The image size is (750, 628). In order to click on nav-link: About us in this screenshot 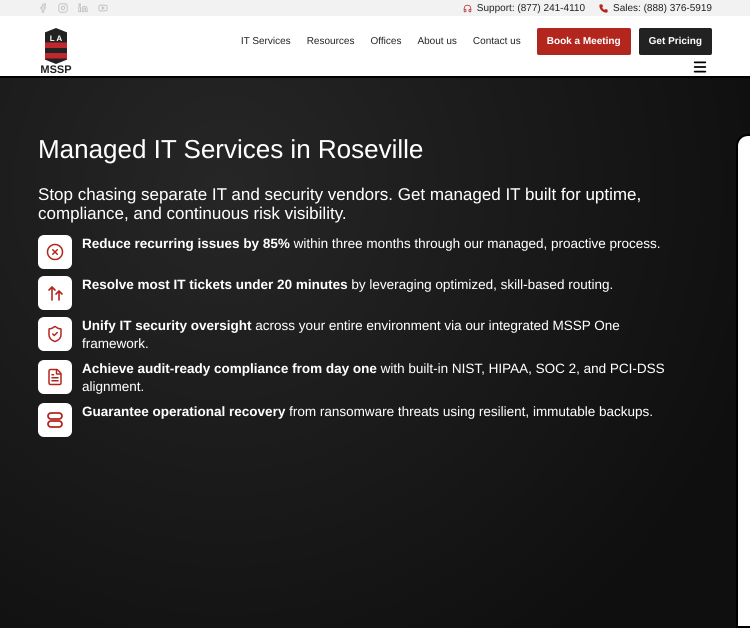, I will do `click(437, 41)`.